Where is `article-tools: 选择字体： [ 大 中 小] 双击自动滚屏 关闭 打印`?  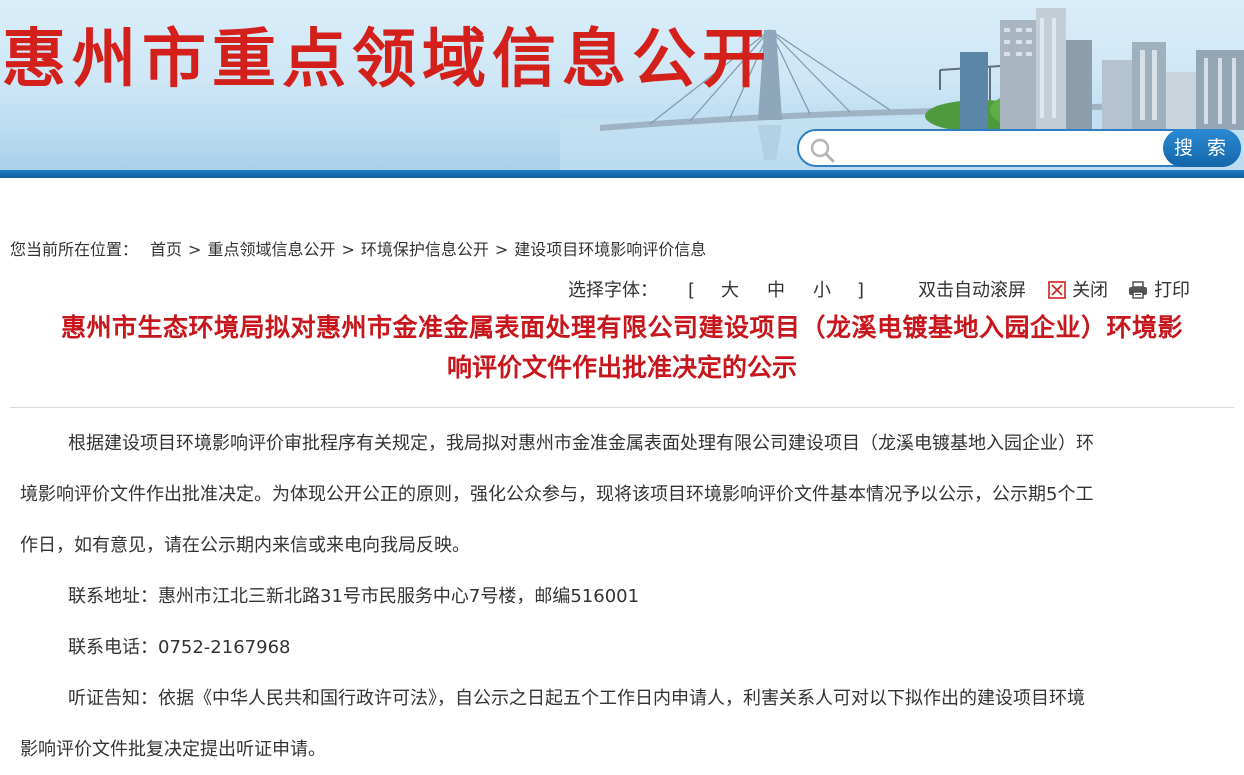 article-tools: 选择字体： [ 大 中 小] 双击自动滚屏 关闭 打印 is located at coordinates (879, 291).